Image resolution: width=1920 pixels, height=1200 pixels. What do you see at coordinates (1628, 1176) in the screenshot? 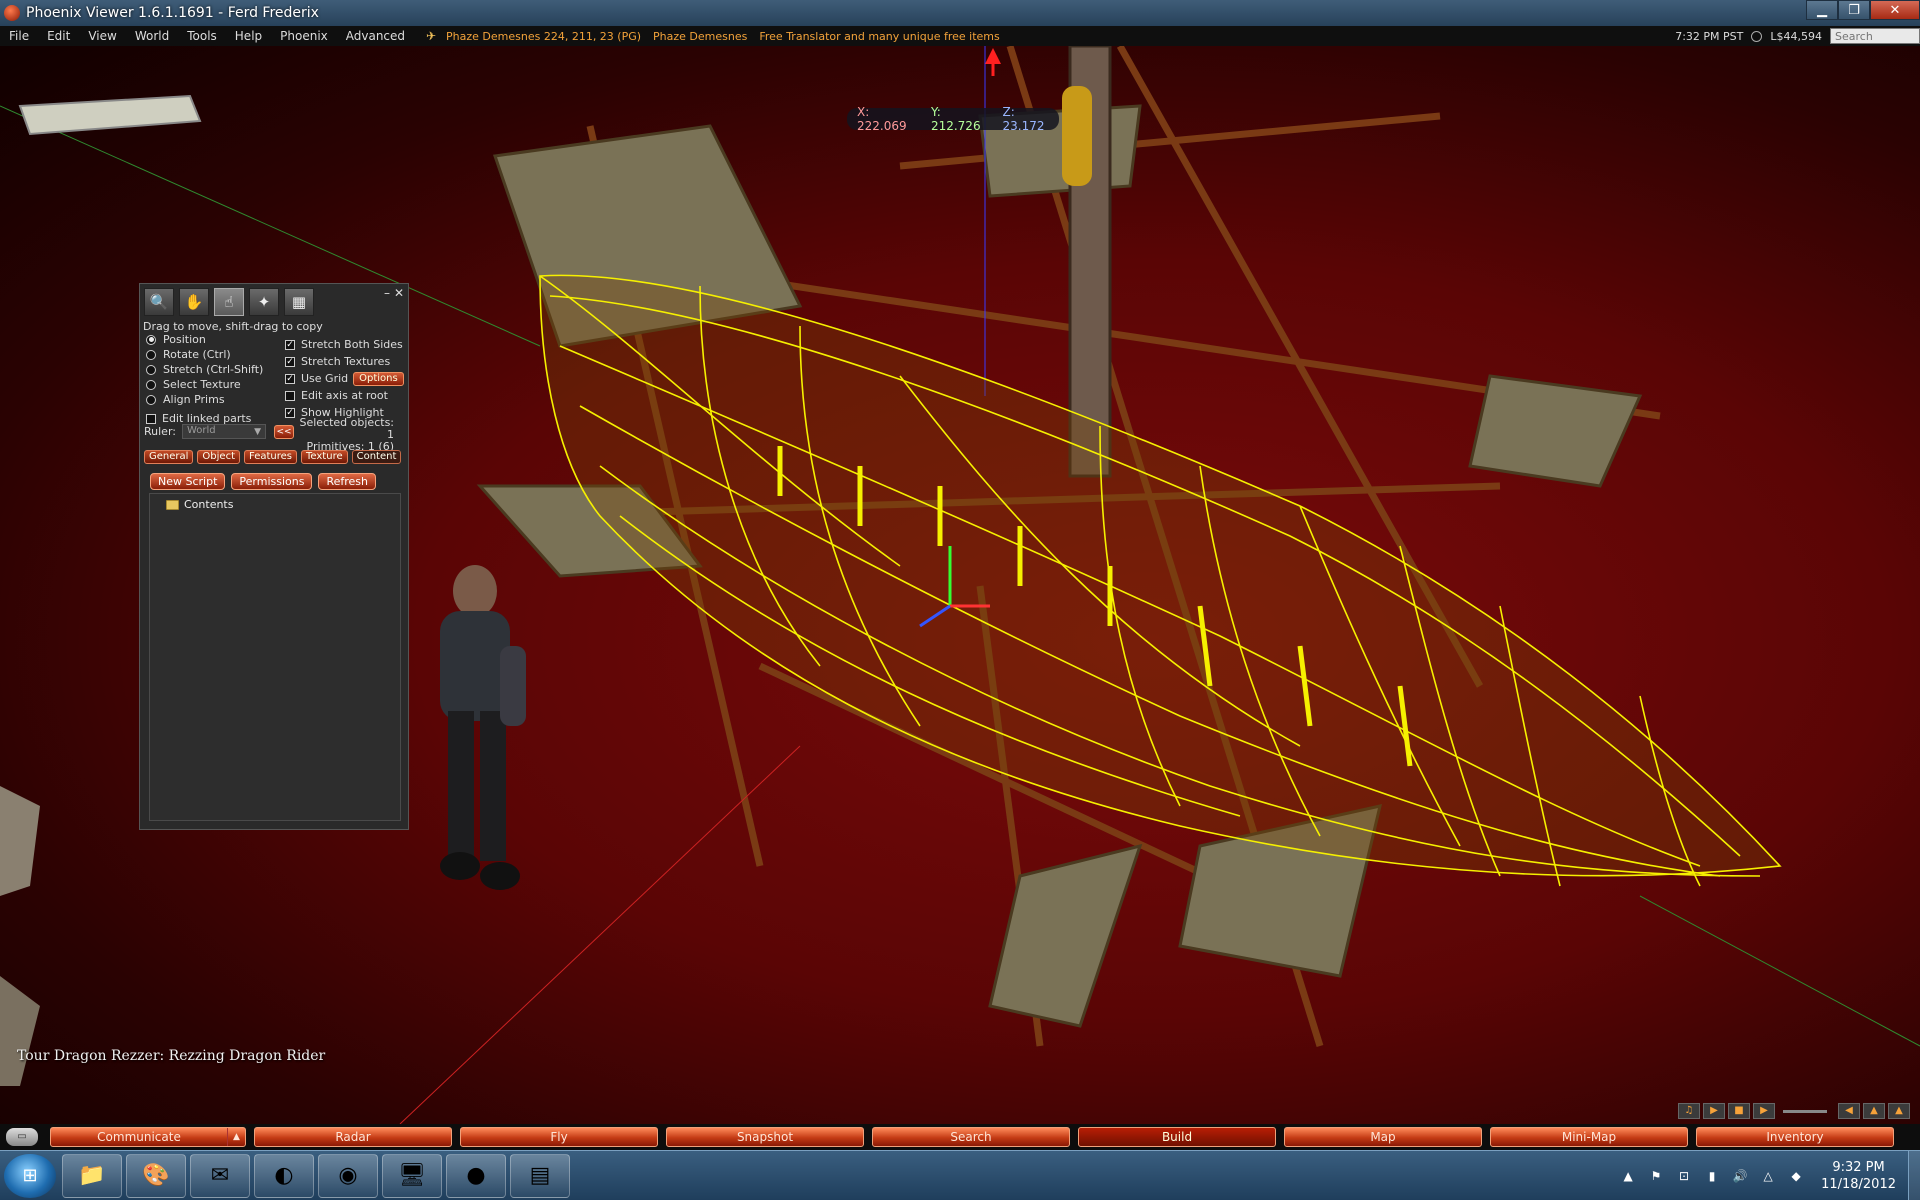
I see `tray-expand-icon: ▲` at bounding box center [1628, 1176].